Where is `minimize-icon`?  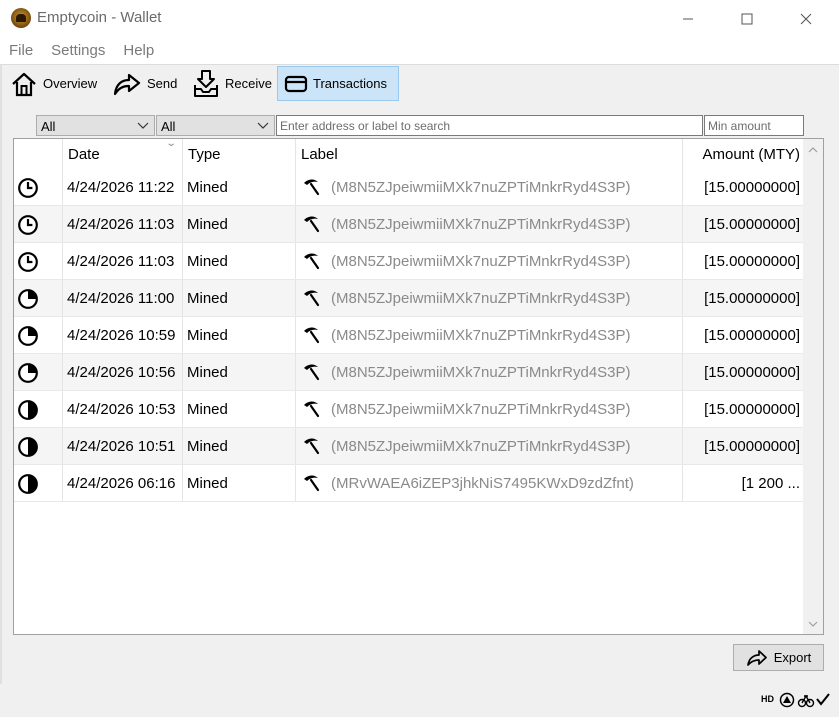 minimize-icon is located at coordinates (688, 19).